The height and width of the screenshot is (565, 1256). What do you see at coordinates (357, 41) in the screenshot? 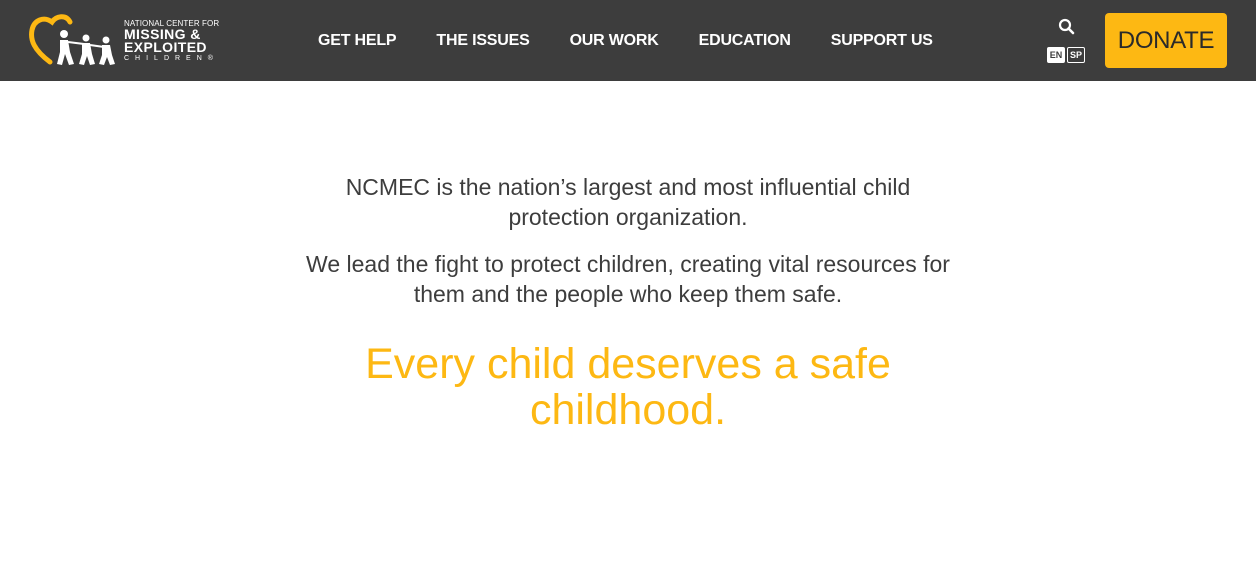
I see `nav-get-help: GET HELP` at bounding box center [357, 41].